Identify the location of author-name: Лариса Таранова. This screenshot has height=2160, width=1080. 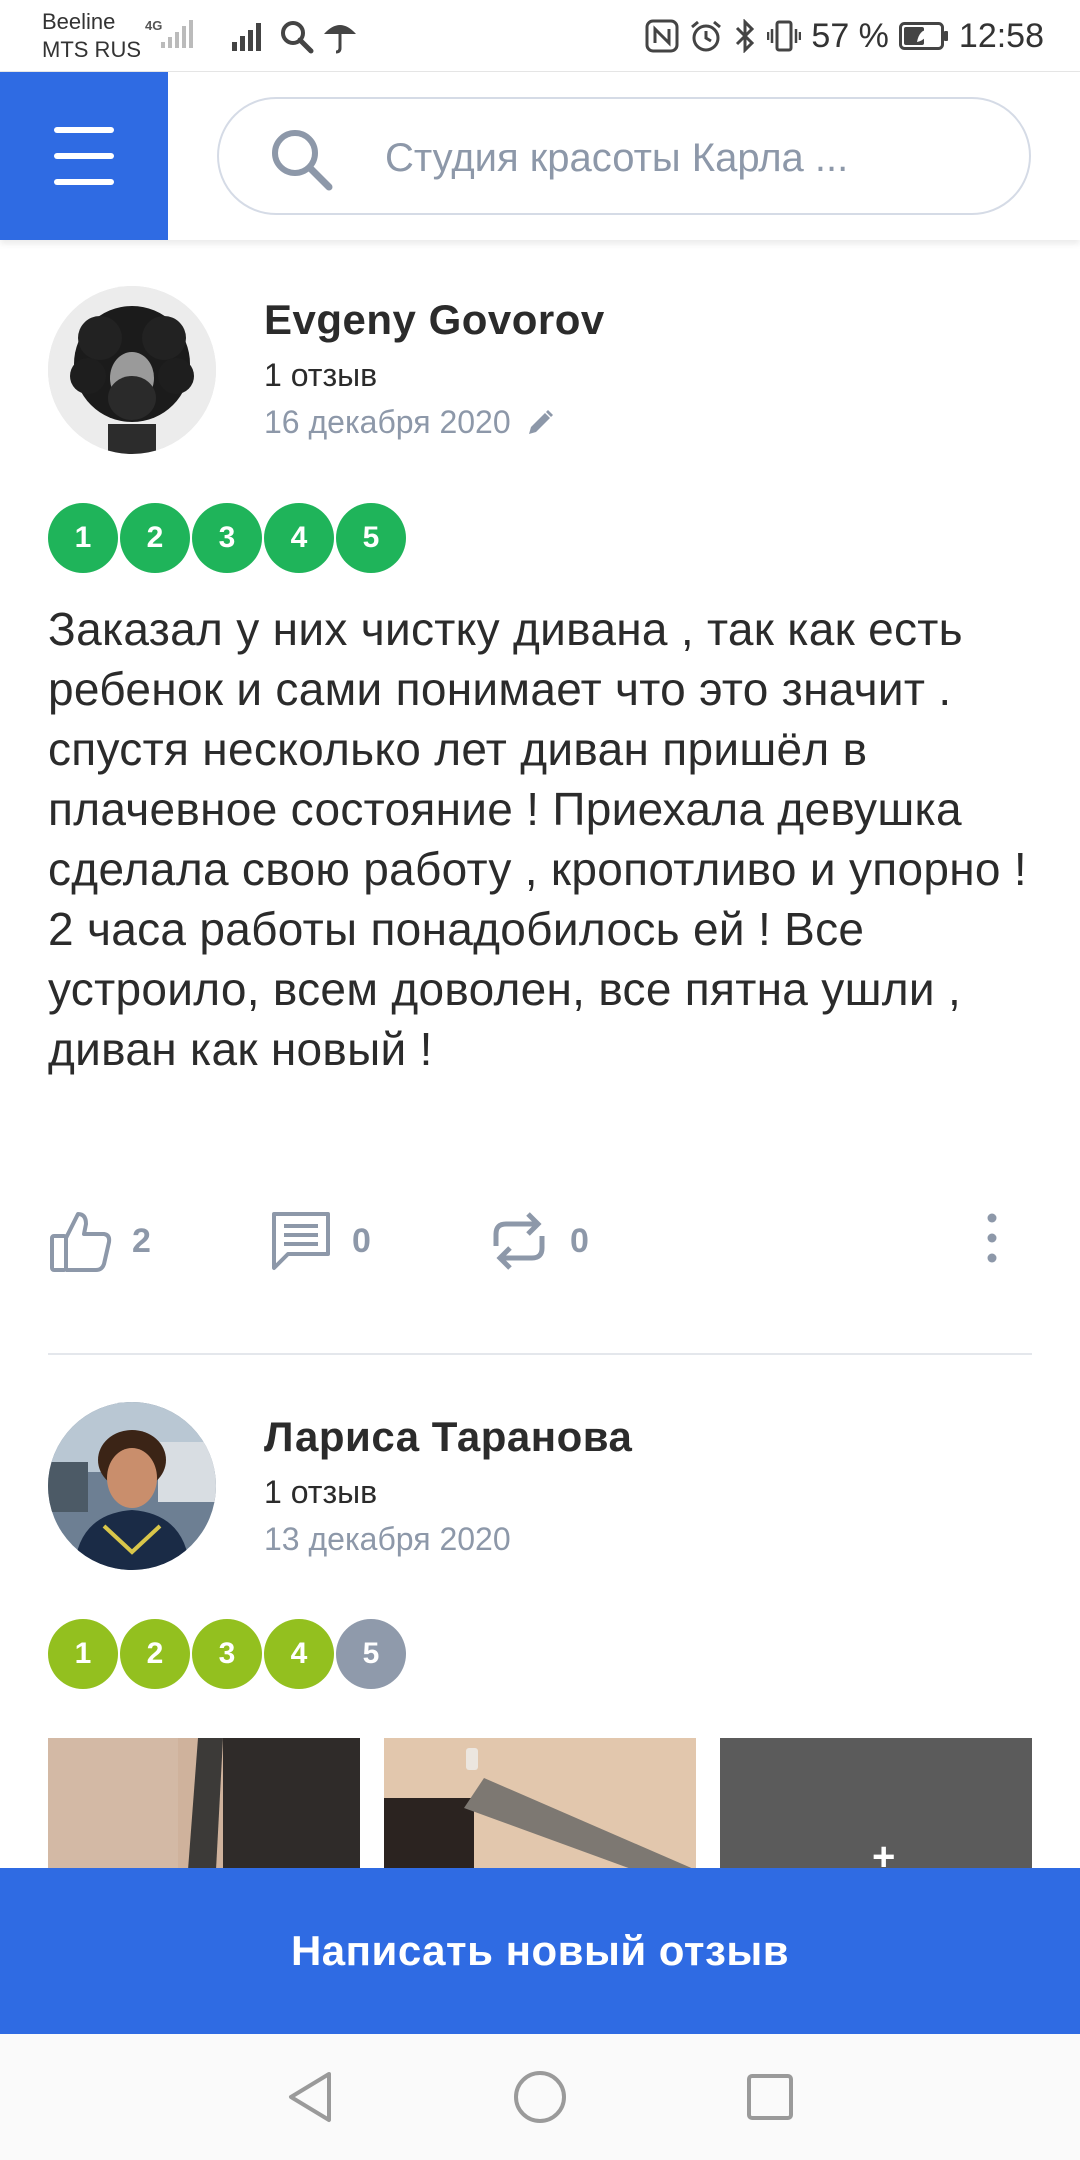
(448, 1437).